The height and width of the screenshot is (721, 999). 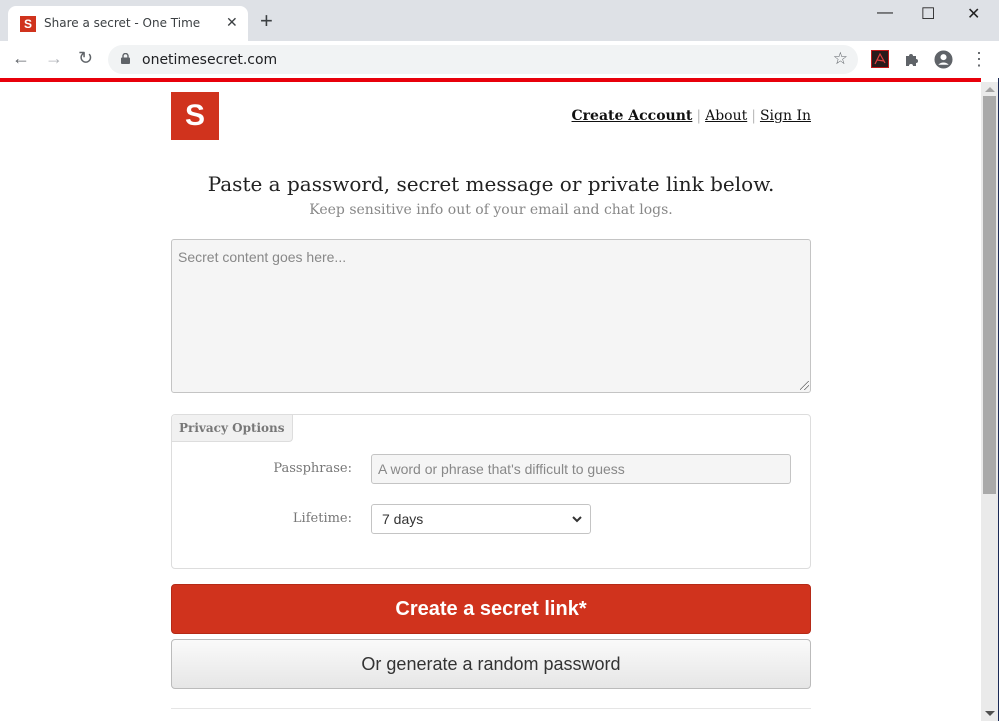 What do you see at coordinates (491, 609) in the screenshot?
I see `create-secret-link-button: Create a secret link*` at bounding box center [491, 609].